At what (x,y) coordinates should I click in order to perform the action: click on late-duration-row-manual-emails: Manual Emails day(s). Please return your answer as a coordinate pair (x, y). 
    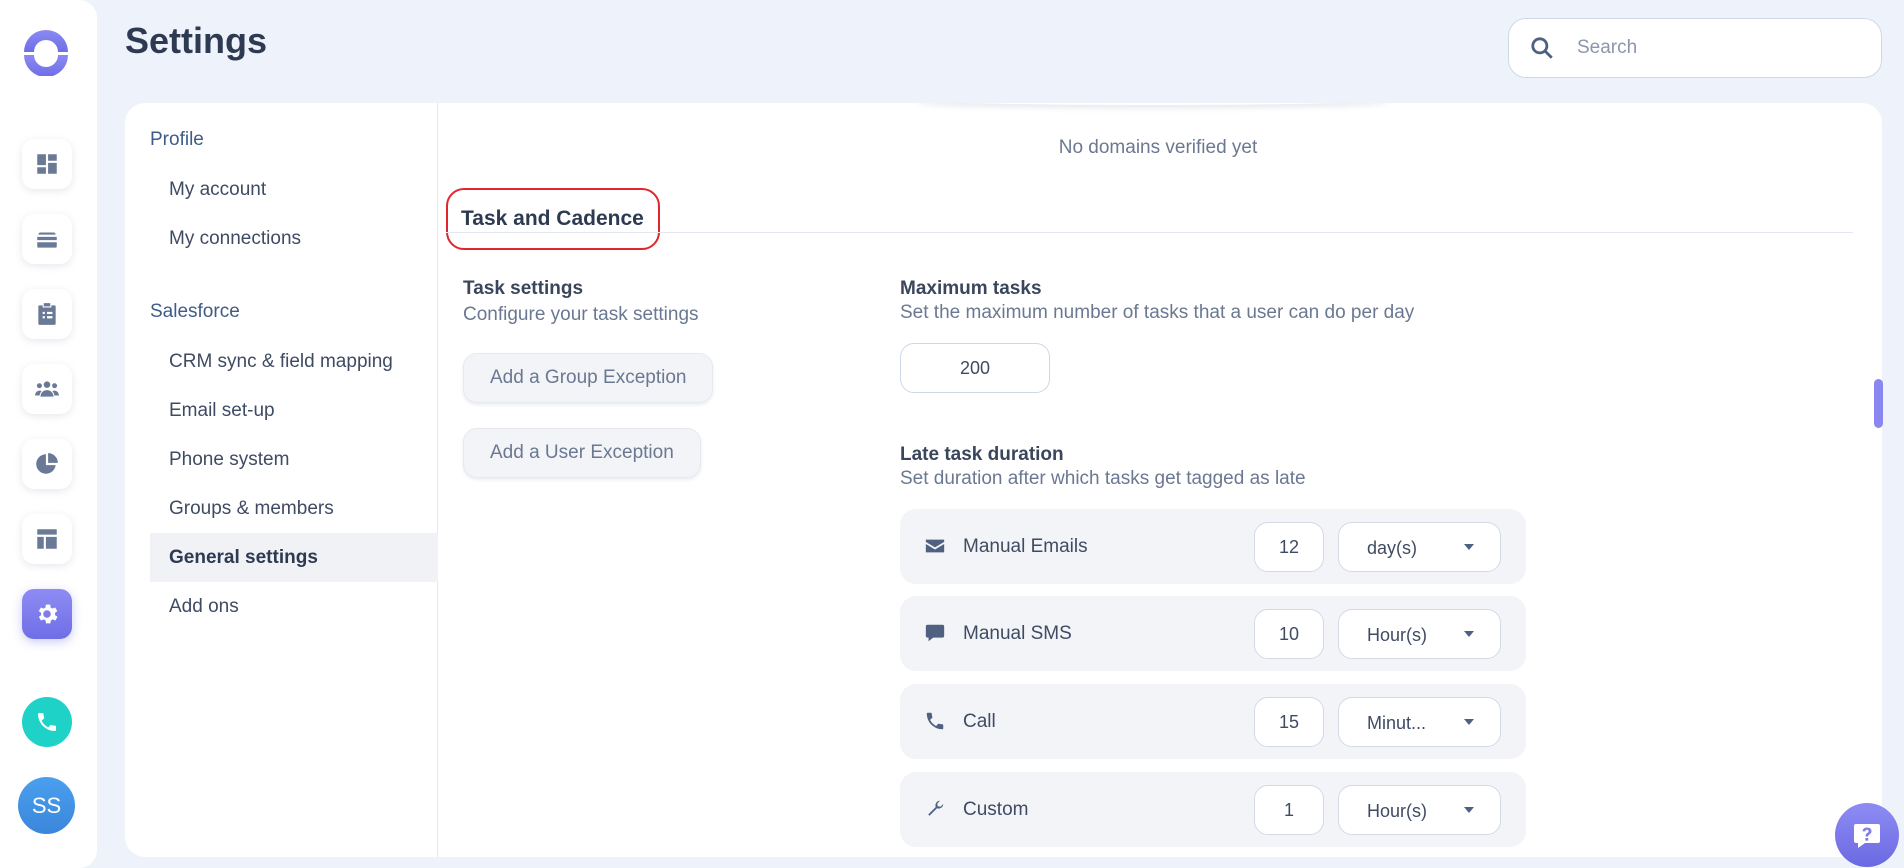
    Looking at the image, I should click on (1213, 546).